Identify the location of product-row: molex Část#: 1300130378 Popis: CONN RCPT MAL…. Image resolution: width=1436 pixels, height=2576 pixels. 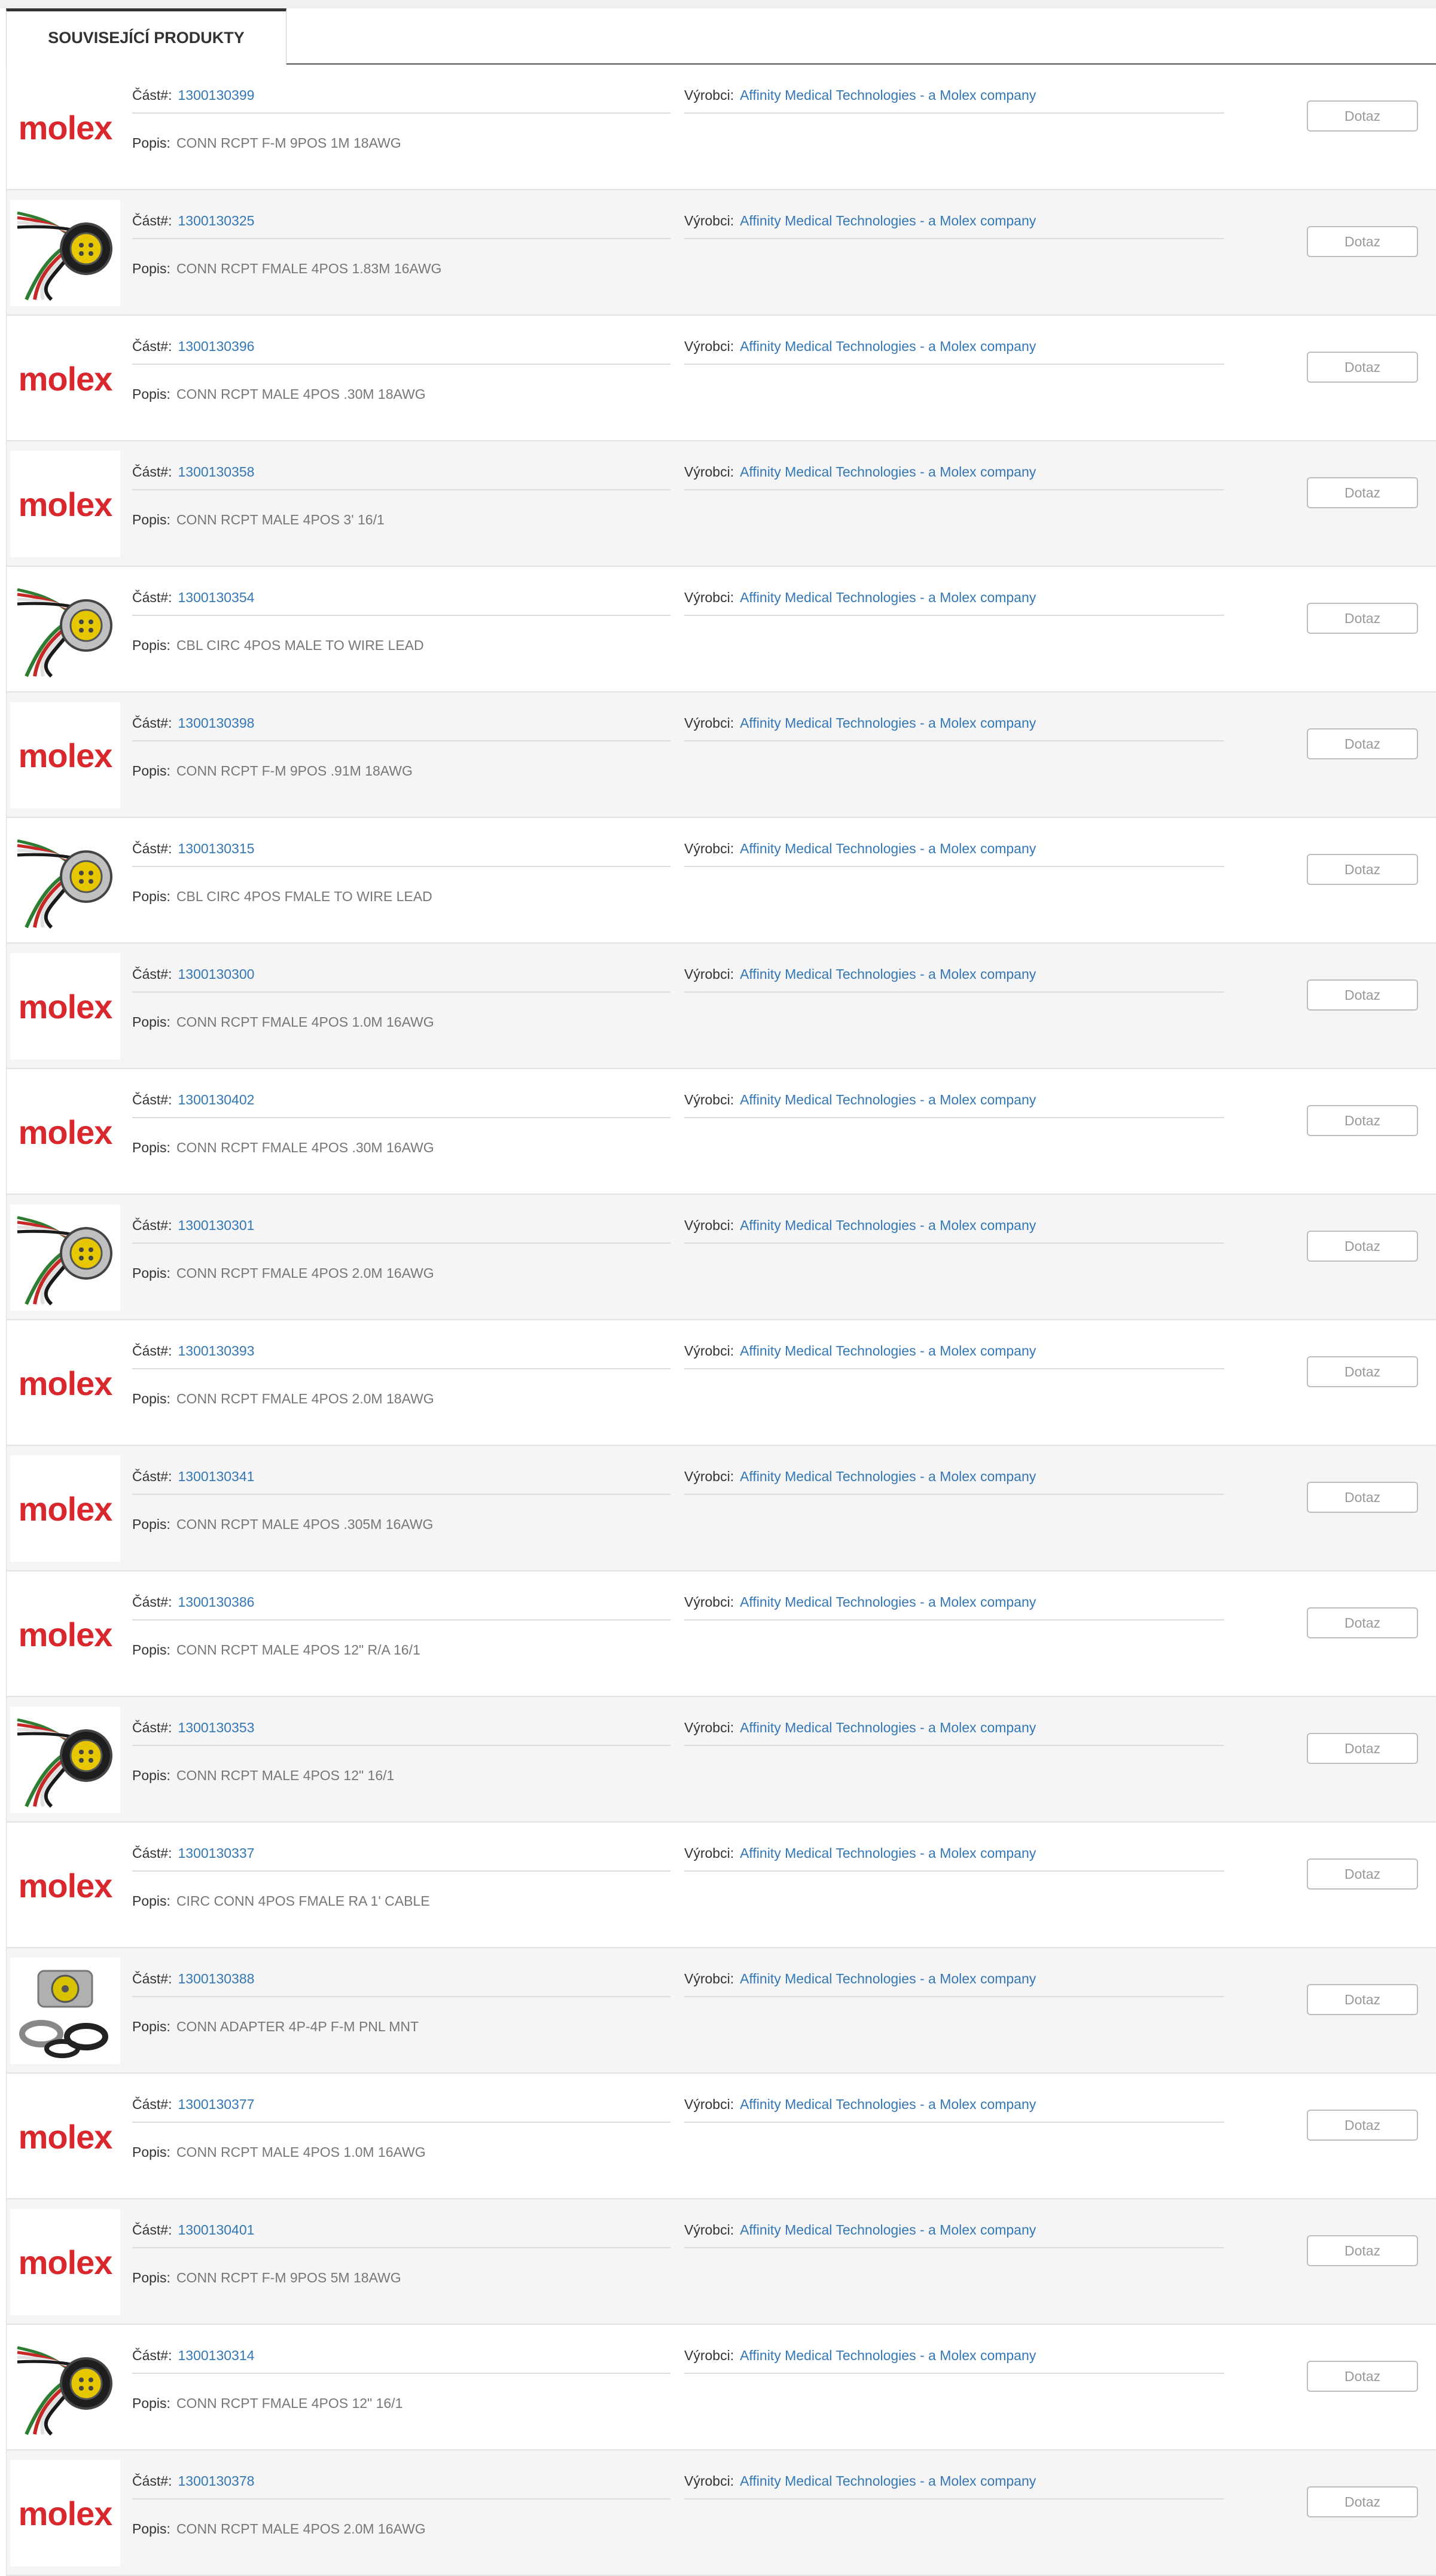
(721, 2513).